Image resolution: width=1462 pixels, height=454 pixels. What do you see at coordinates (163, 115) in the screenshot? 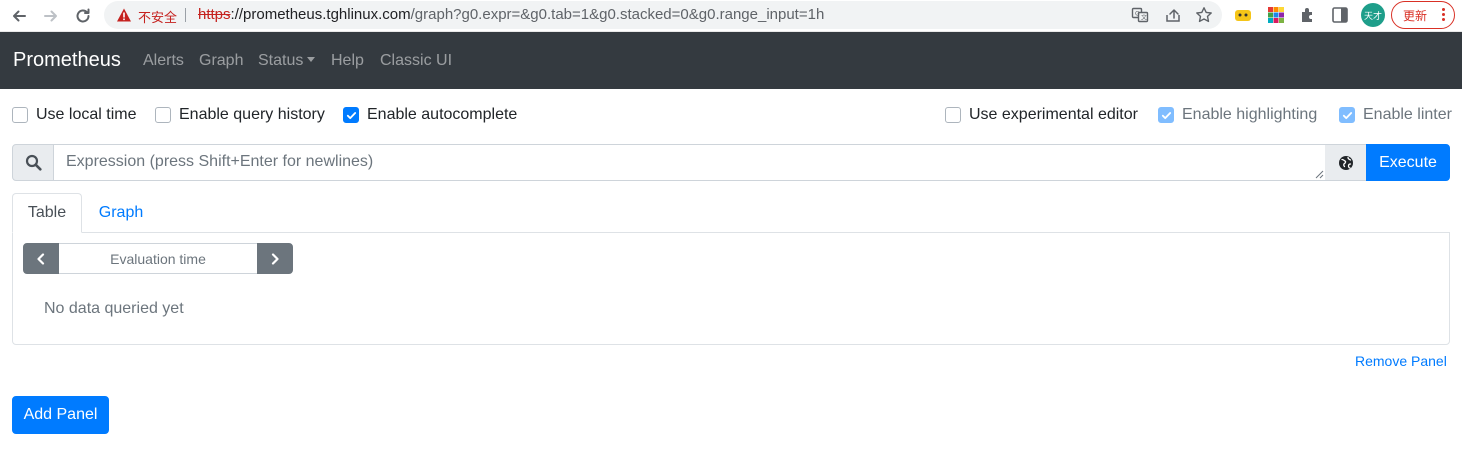
I see `enable-query-history-checkbox` at bounding box center [163, 115].